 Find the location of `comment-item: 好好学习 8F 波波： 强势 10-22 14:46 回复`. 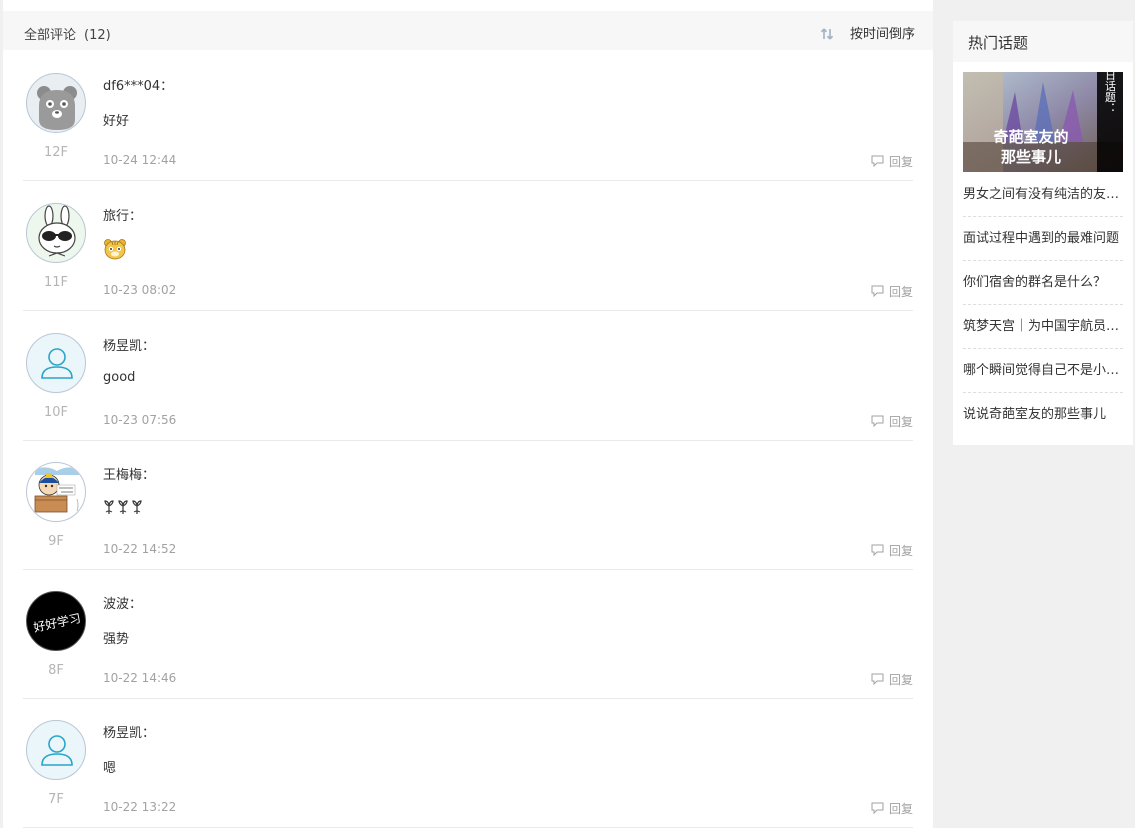

comment-item: 好好学习 8F 波波： 强势 10-22 14:46 回复 is located at coordinates (468, 634).